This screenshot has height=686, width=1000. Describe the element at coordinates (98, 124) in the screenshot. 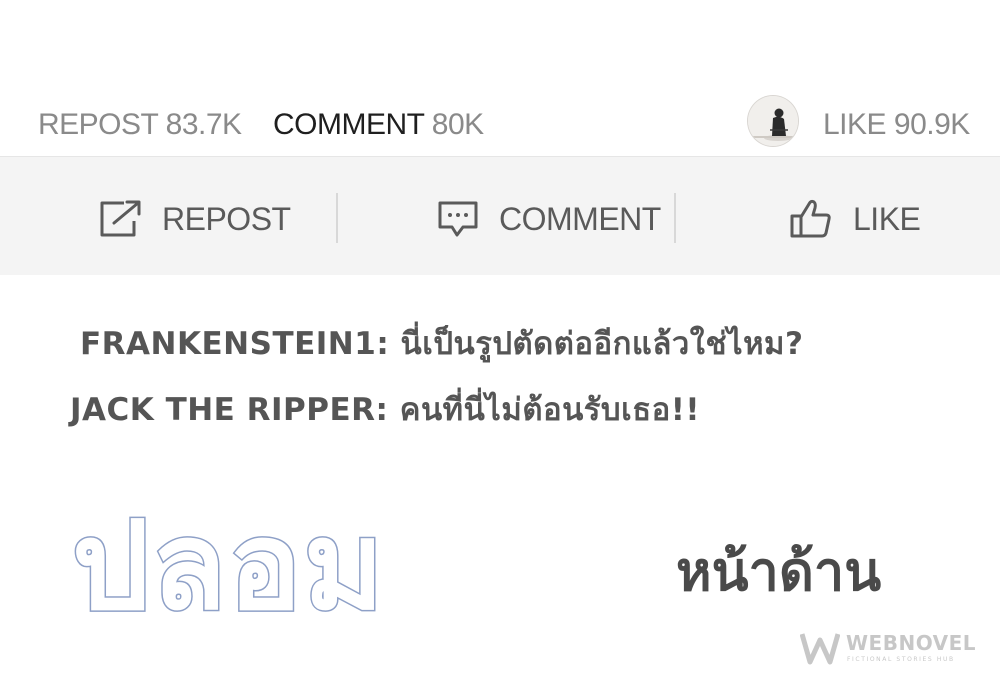

I see `repost-stat-label: REPOST` at that location.